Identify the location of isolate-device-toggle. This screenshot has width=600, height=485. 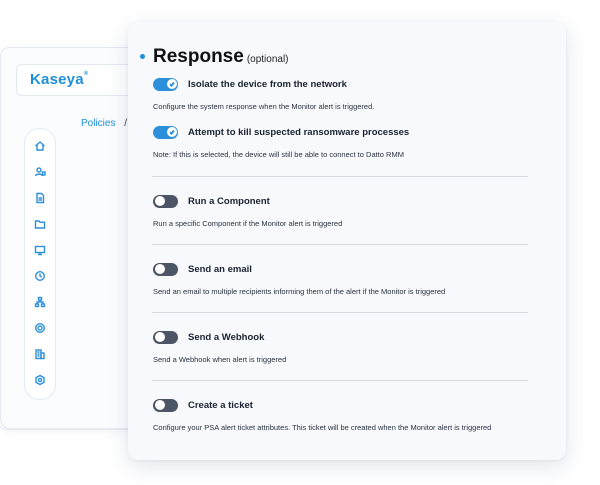
(165, 84).